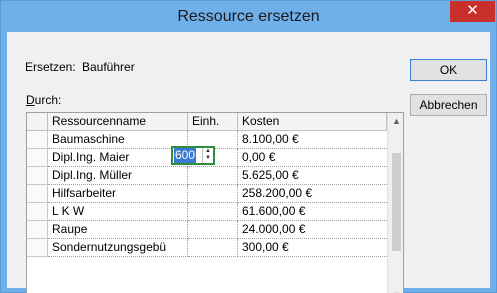  I want to click on spin-up-icon: ▲, so click(208, 151).